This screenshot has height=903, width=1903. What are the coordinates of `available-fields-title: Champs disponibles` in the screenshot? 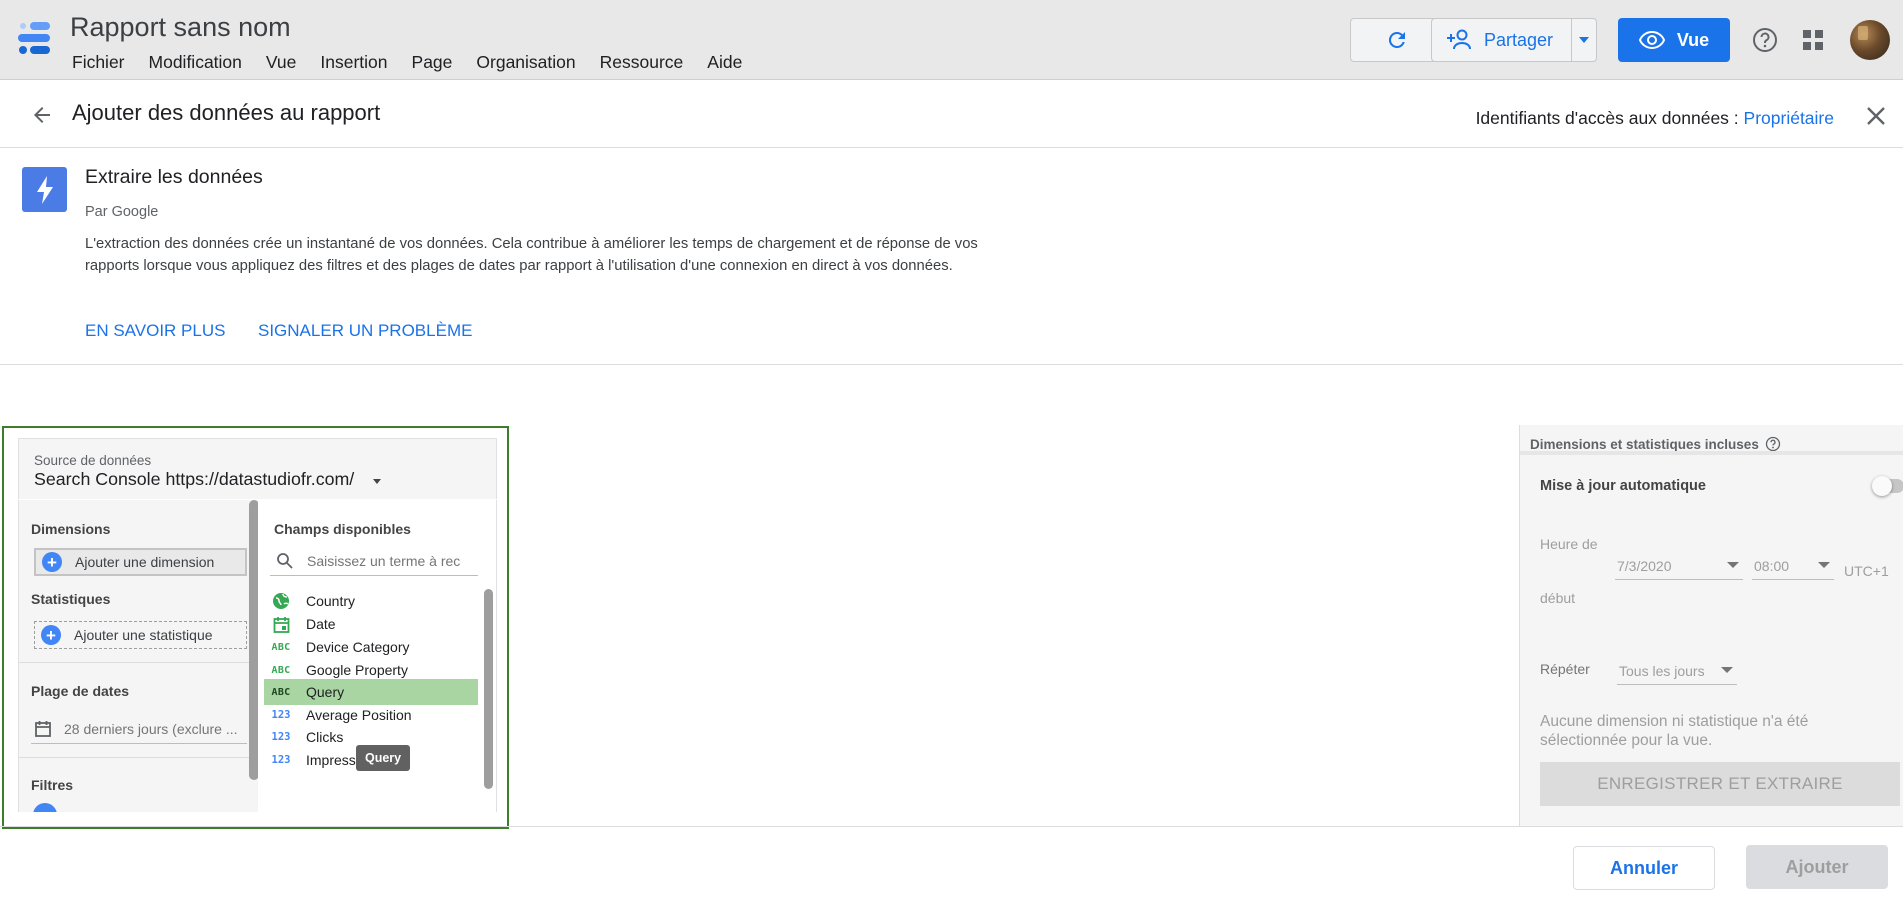 It's located at (342, 529).